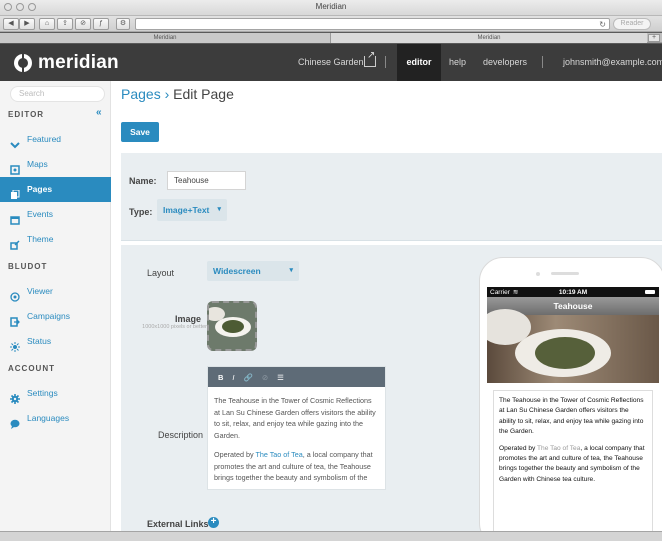  I want to click on page-title: Edit Page, so click(203, 94).